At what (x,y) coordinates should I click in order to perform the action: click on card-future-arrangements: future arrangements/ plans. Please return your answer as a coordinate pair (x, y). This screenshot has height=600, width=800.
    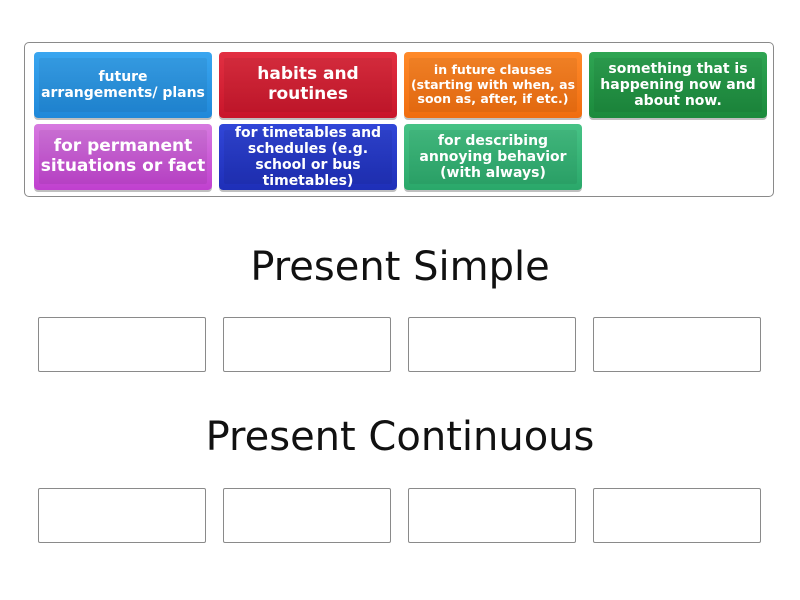
    Looking at the image, I should click on (123, 85).